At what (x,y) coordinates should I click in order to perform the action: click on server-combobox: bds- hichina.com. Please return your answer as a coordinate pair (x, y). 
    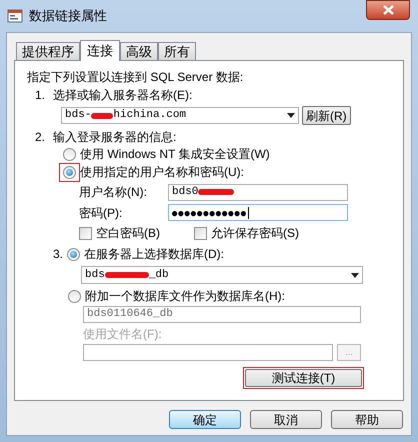
    Looking at the image, I should click on (180, 115).